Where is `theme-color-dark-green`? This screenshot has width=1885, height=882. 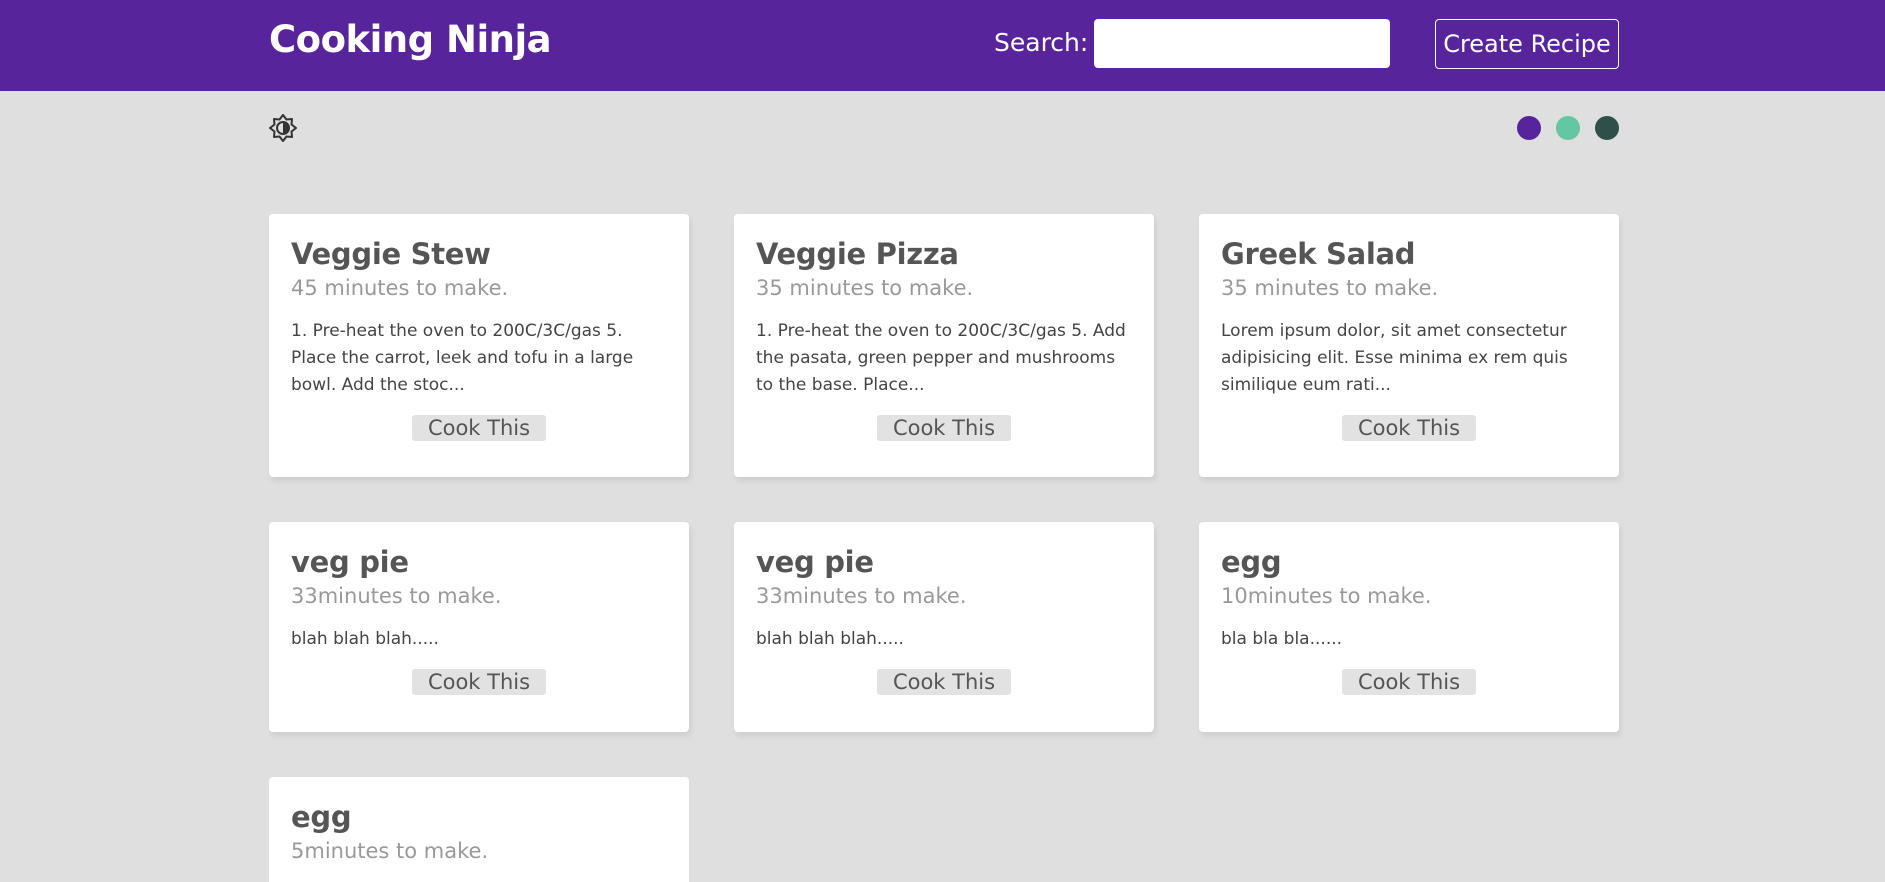 theme-color-dark-green is located at coordinates (1607, 128).